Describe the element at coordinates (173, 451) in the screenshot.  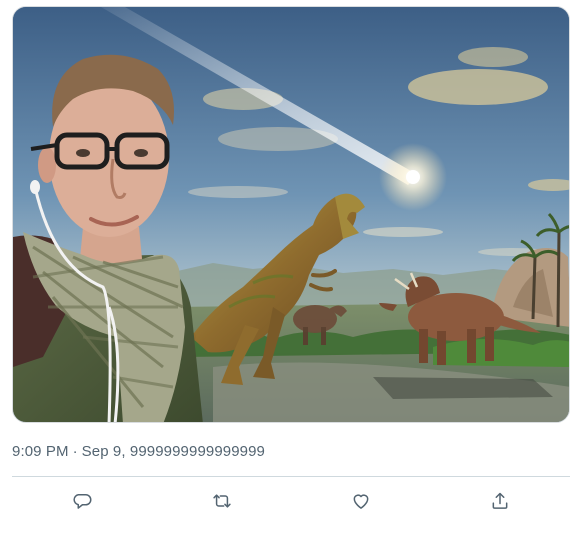
I see `tweet-date: Sep 9, 9999999999999999` at that location.